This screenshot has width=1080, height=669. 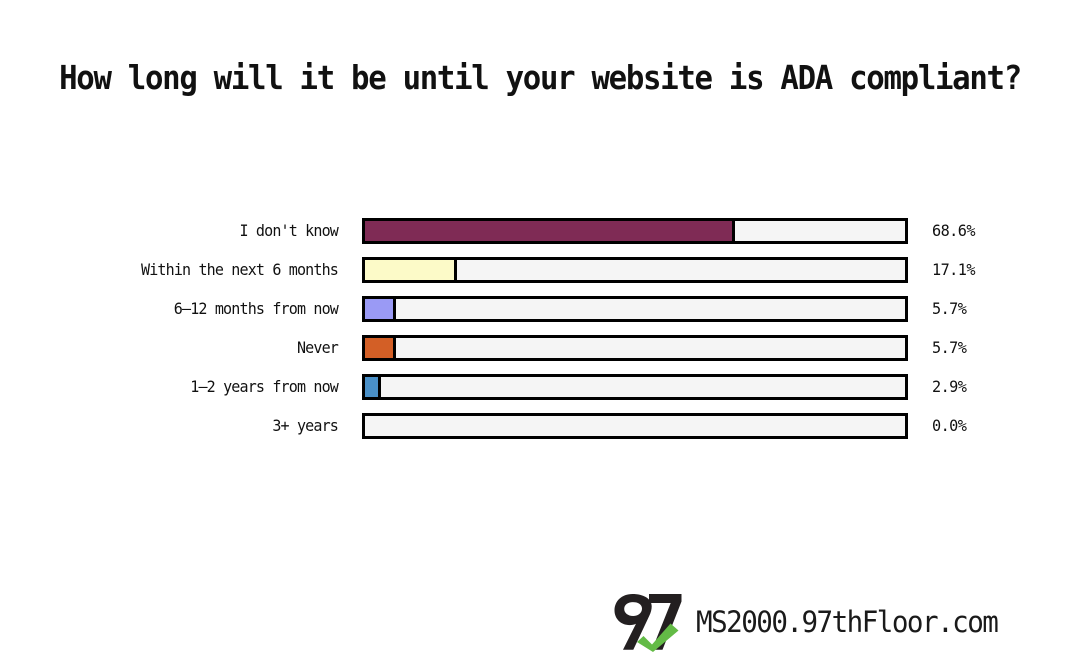 What do you see at coordinates (264, 386) in the screenshot?
I see `bar-category-label: 1–2 years from now` at bounding box center [264, 386].